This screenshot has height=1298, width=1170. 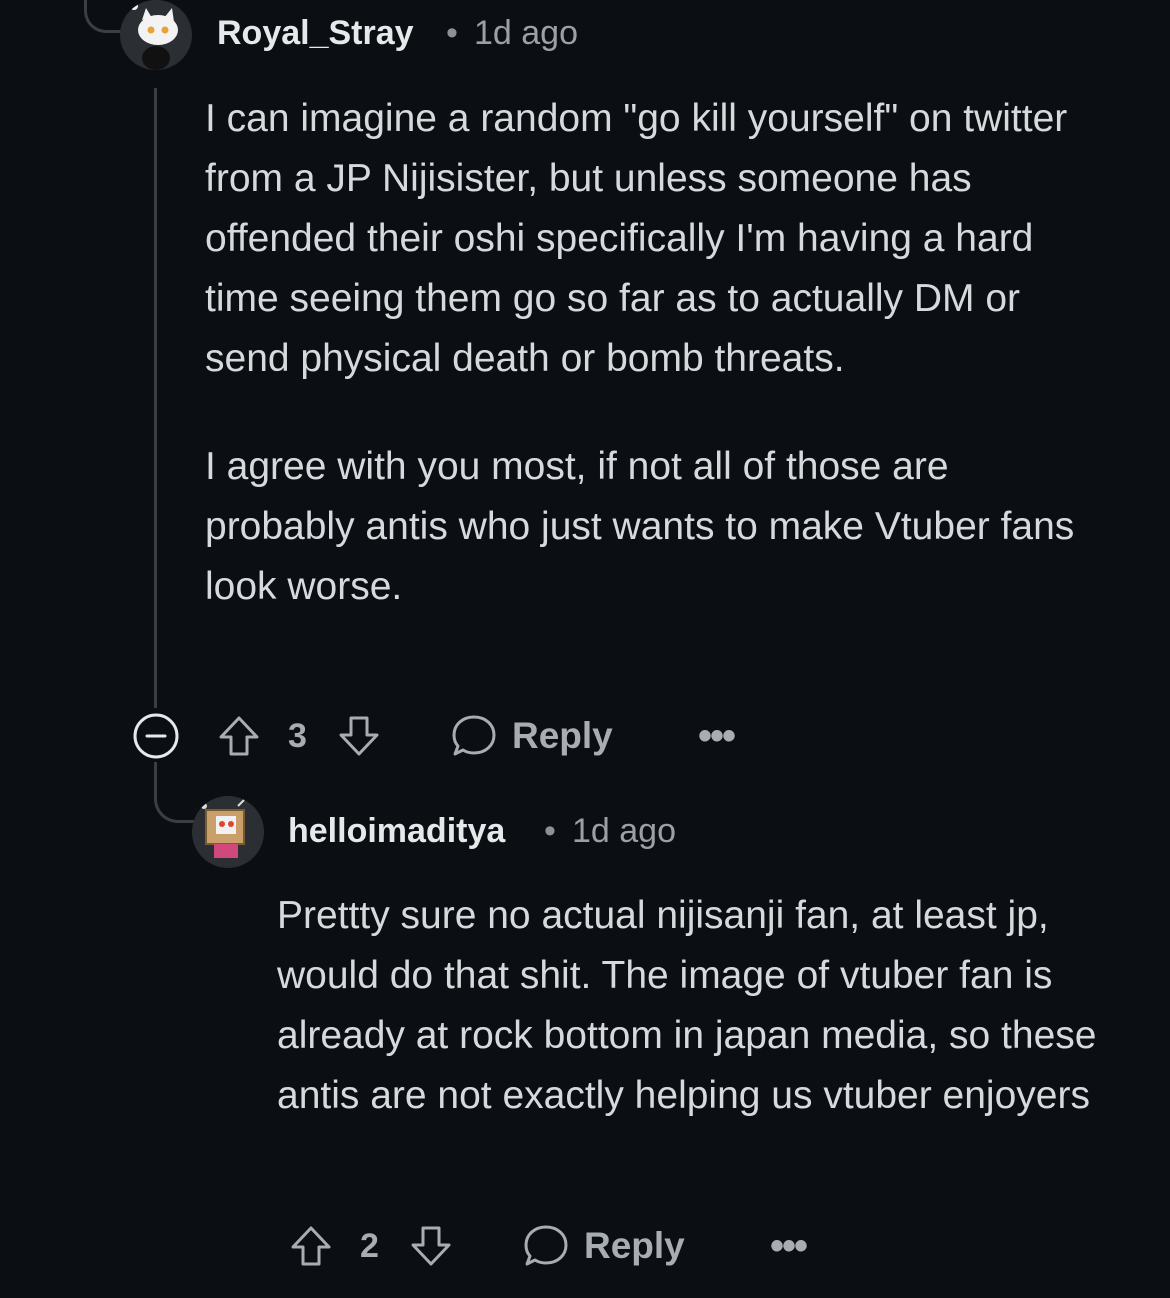 What do you see at coordinates (297, 735) in the screenshot?
I see `vote-count: 3` at bounding box center [297, 735].